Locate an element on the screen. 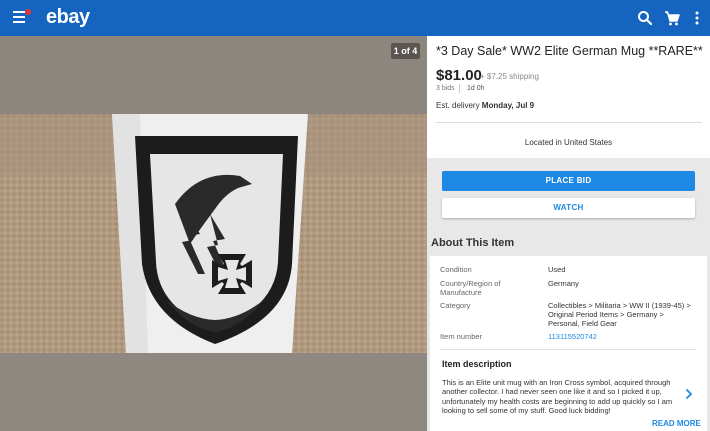 This screenshot has height=431, width=710. app-bar: ebay is located at coordinates (355, 18).